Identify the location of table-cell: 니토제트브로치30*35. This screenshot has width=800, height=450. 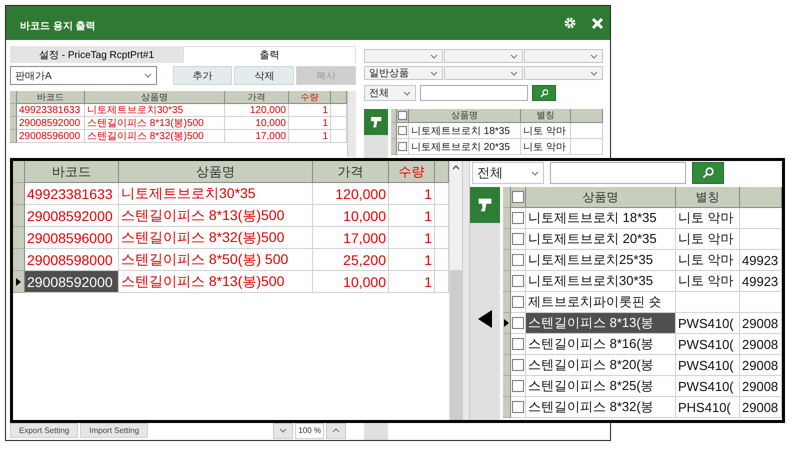
(216, 194).